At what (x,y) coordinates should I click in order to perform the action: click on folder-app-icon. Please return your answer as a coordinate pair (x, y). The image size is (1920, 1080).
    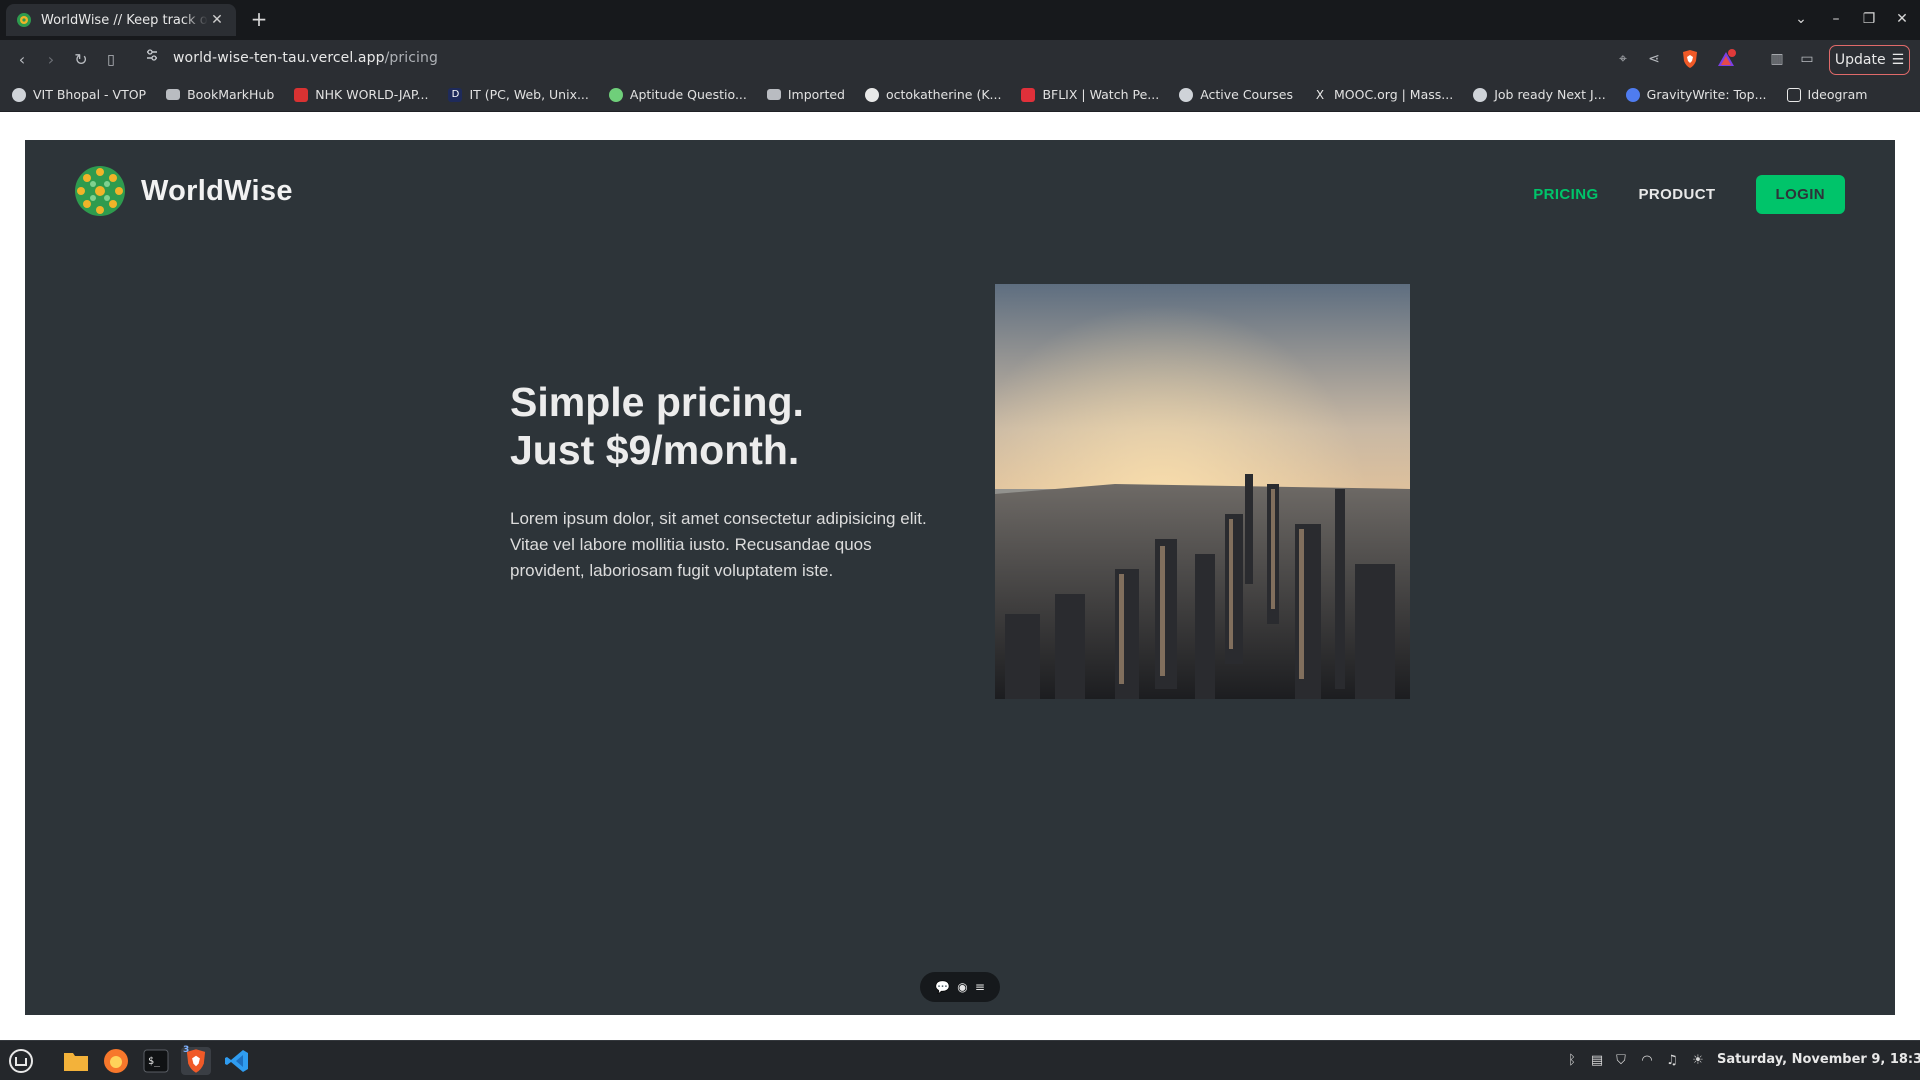
    Looking at the image, I should click on (76, 1062).